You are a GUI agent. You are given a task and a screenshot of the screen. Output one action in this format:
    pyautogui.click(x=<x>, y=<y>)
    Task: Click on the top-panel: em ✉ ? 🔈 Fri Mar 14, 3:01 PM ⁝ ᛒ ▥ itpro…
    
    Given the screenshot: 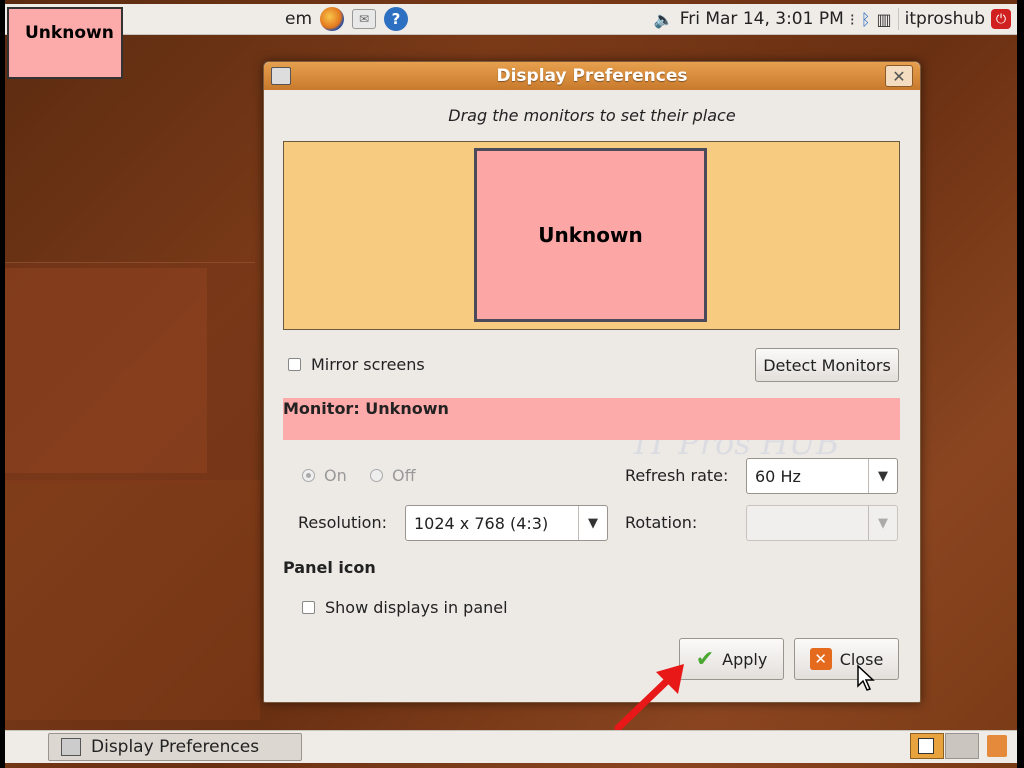 What is the action you would take?
    pyautogui.click(x=511, y=19)
    